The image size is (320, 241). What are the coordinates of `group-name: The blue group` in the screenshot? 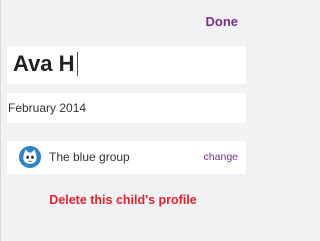 It's located at (89, 157).